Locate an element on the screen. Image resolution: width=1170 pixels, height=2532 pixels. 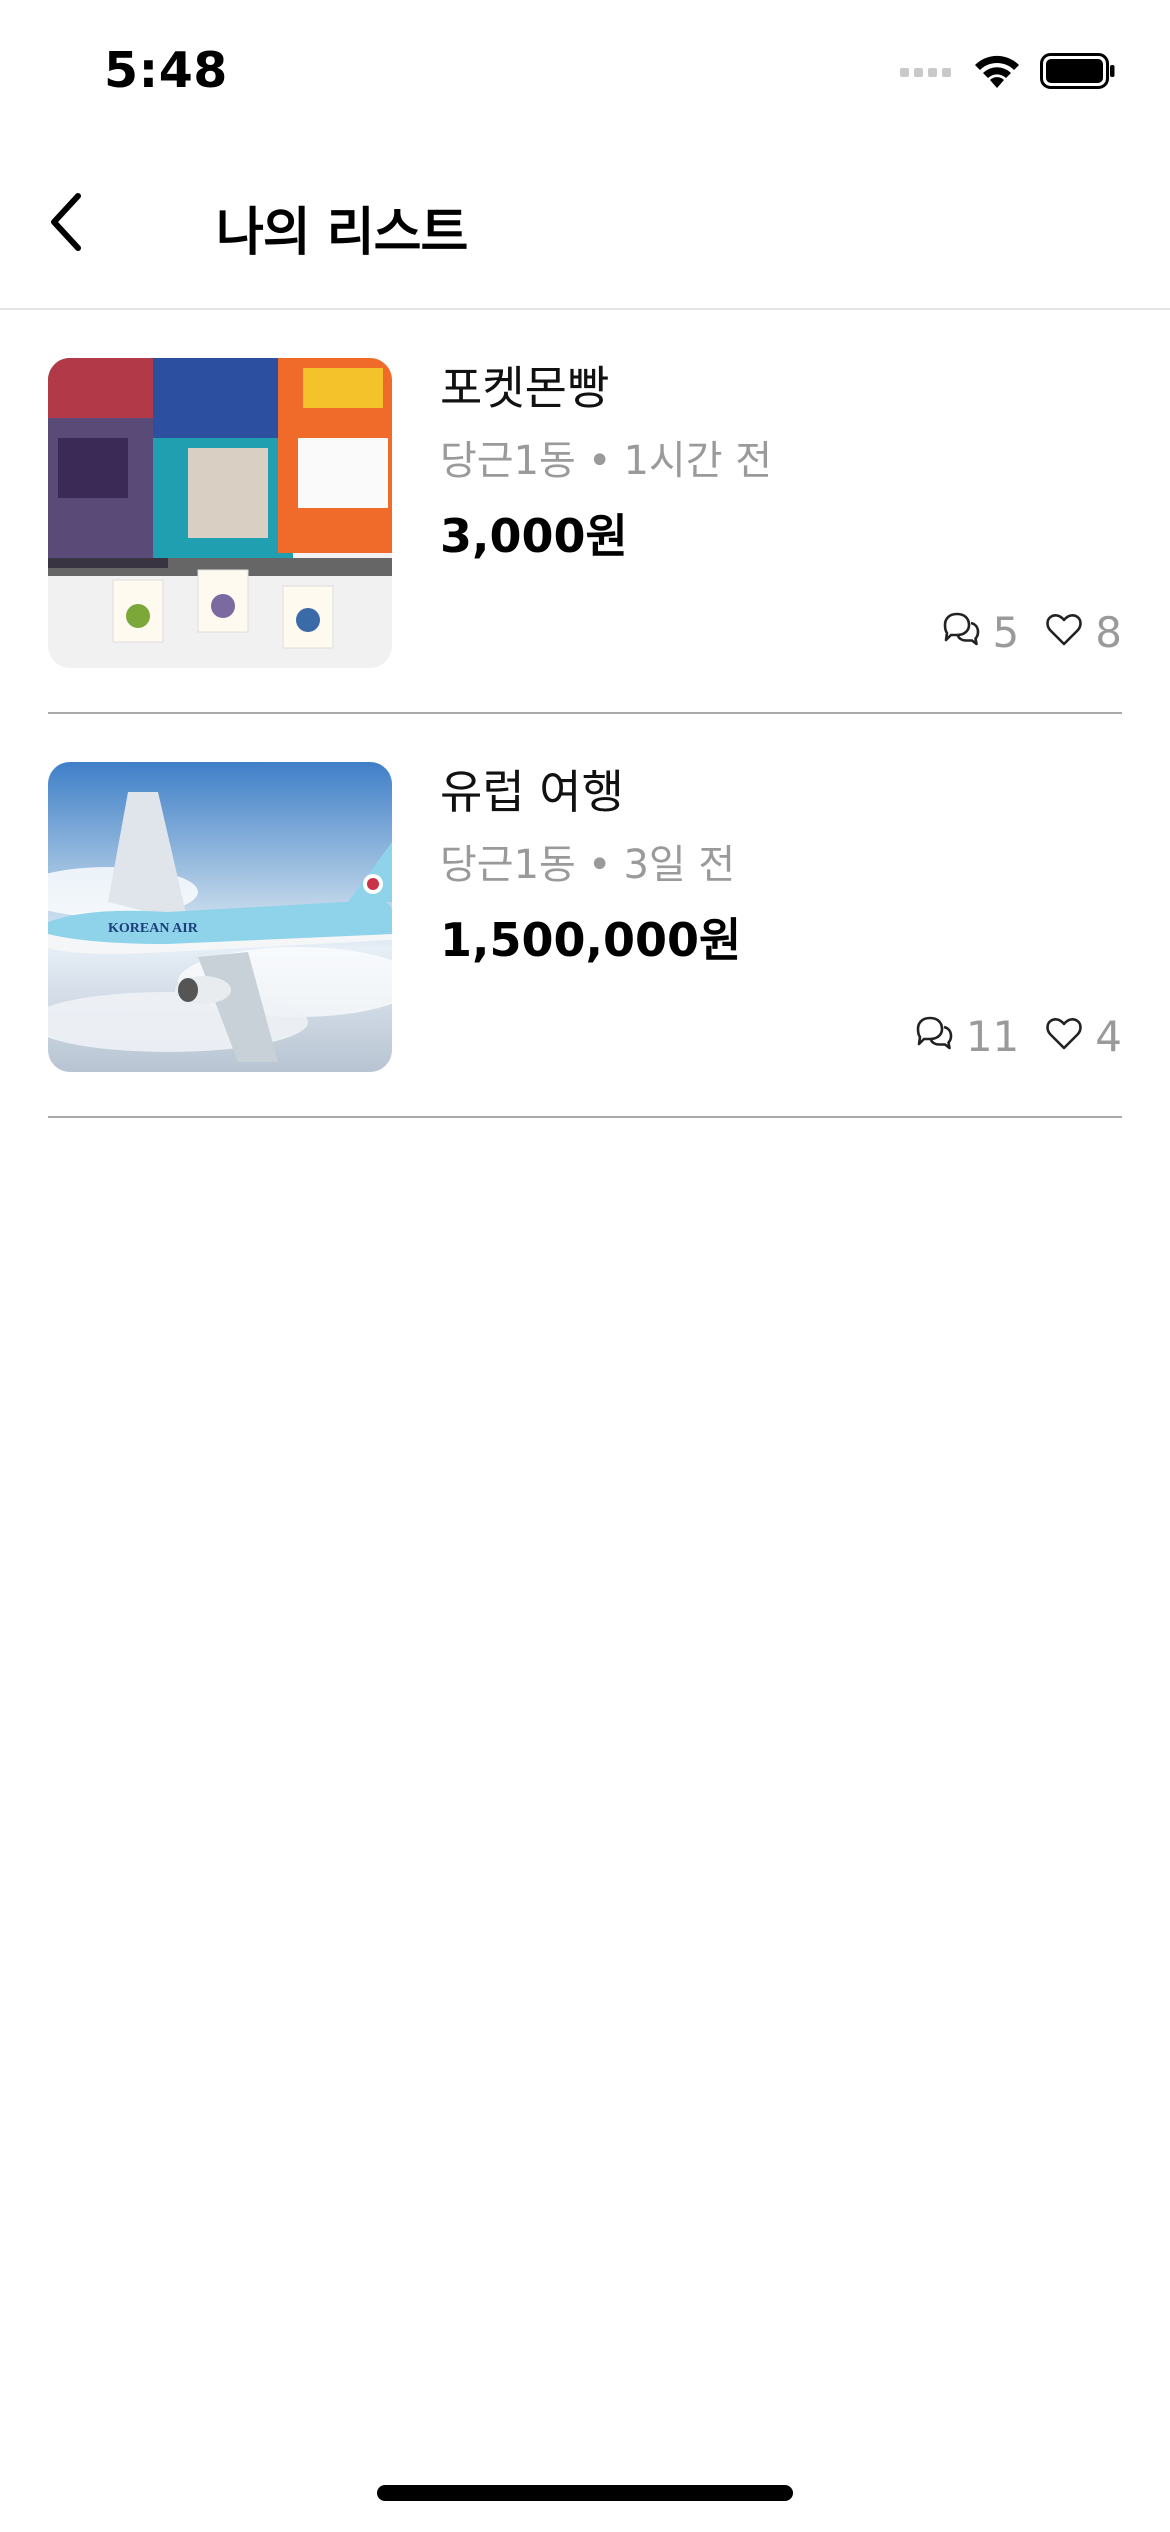
item-meta: 당근1동 • 1시간 전 is located at coordinates (606, 457).